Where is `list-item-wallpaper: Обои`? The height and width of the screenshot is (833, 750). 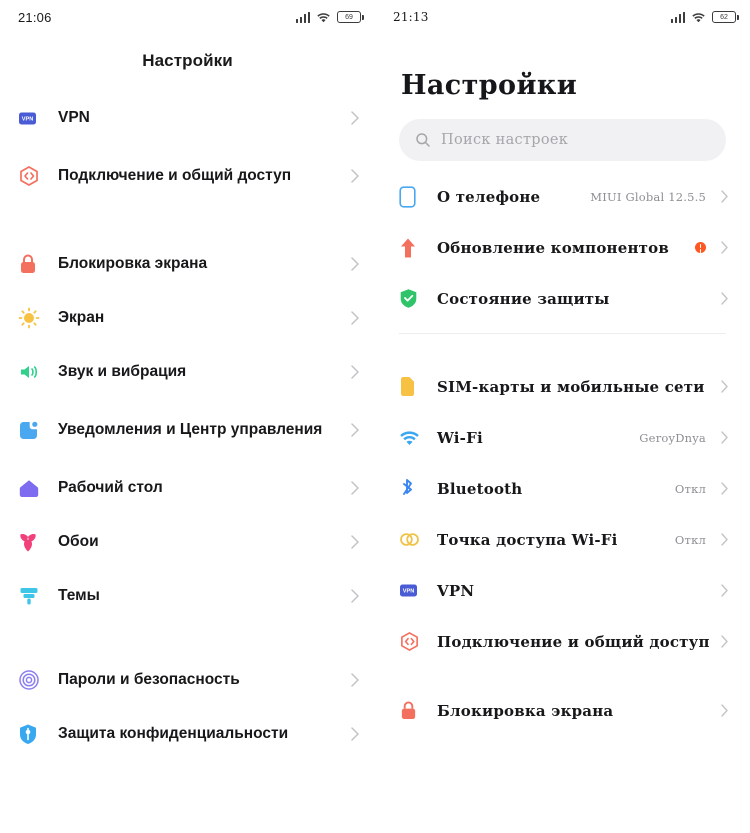
list-item-wallpaper: Обои is located at coordinates (187, 542).